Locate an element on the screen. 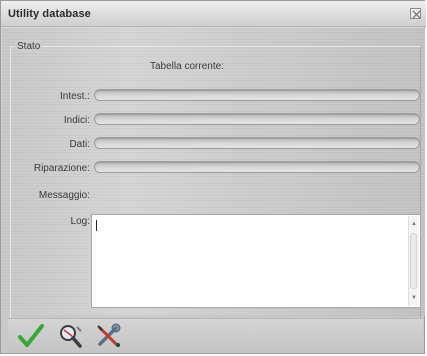  index-progress-bar is located at coordinates (257, 119).